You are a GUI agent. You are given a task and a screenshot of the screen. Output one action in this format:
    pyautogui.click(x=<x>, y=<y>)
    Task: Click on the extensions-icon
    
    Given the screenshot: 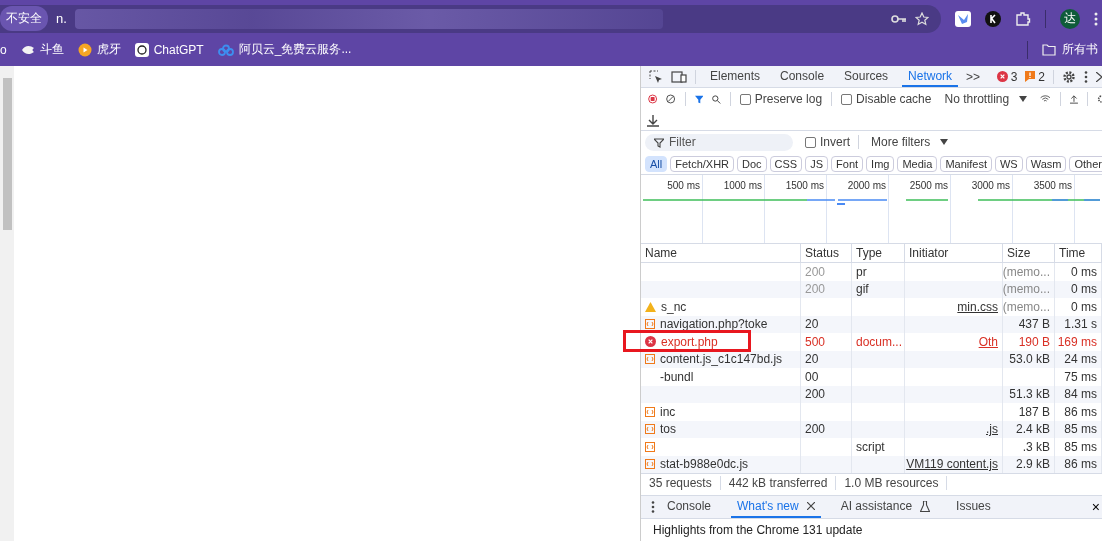 What is the action you would take?
    pyautogui.click(x=1023, y=18)
    